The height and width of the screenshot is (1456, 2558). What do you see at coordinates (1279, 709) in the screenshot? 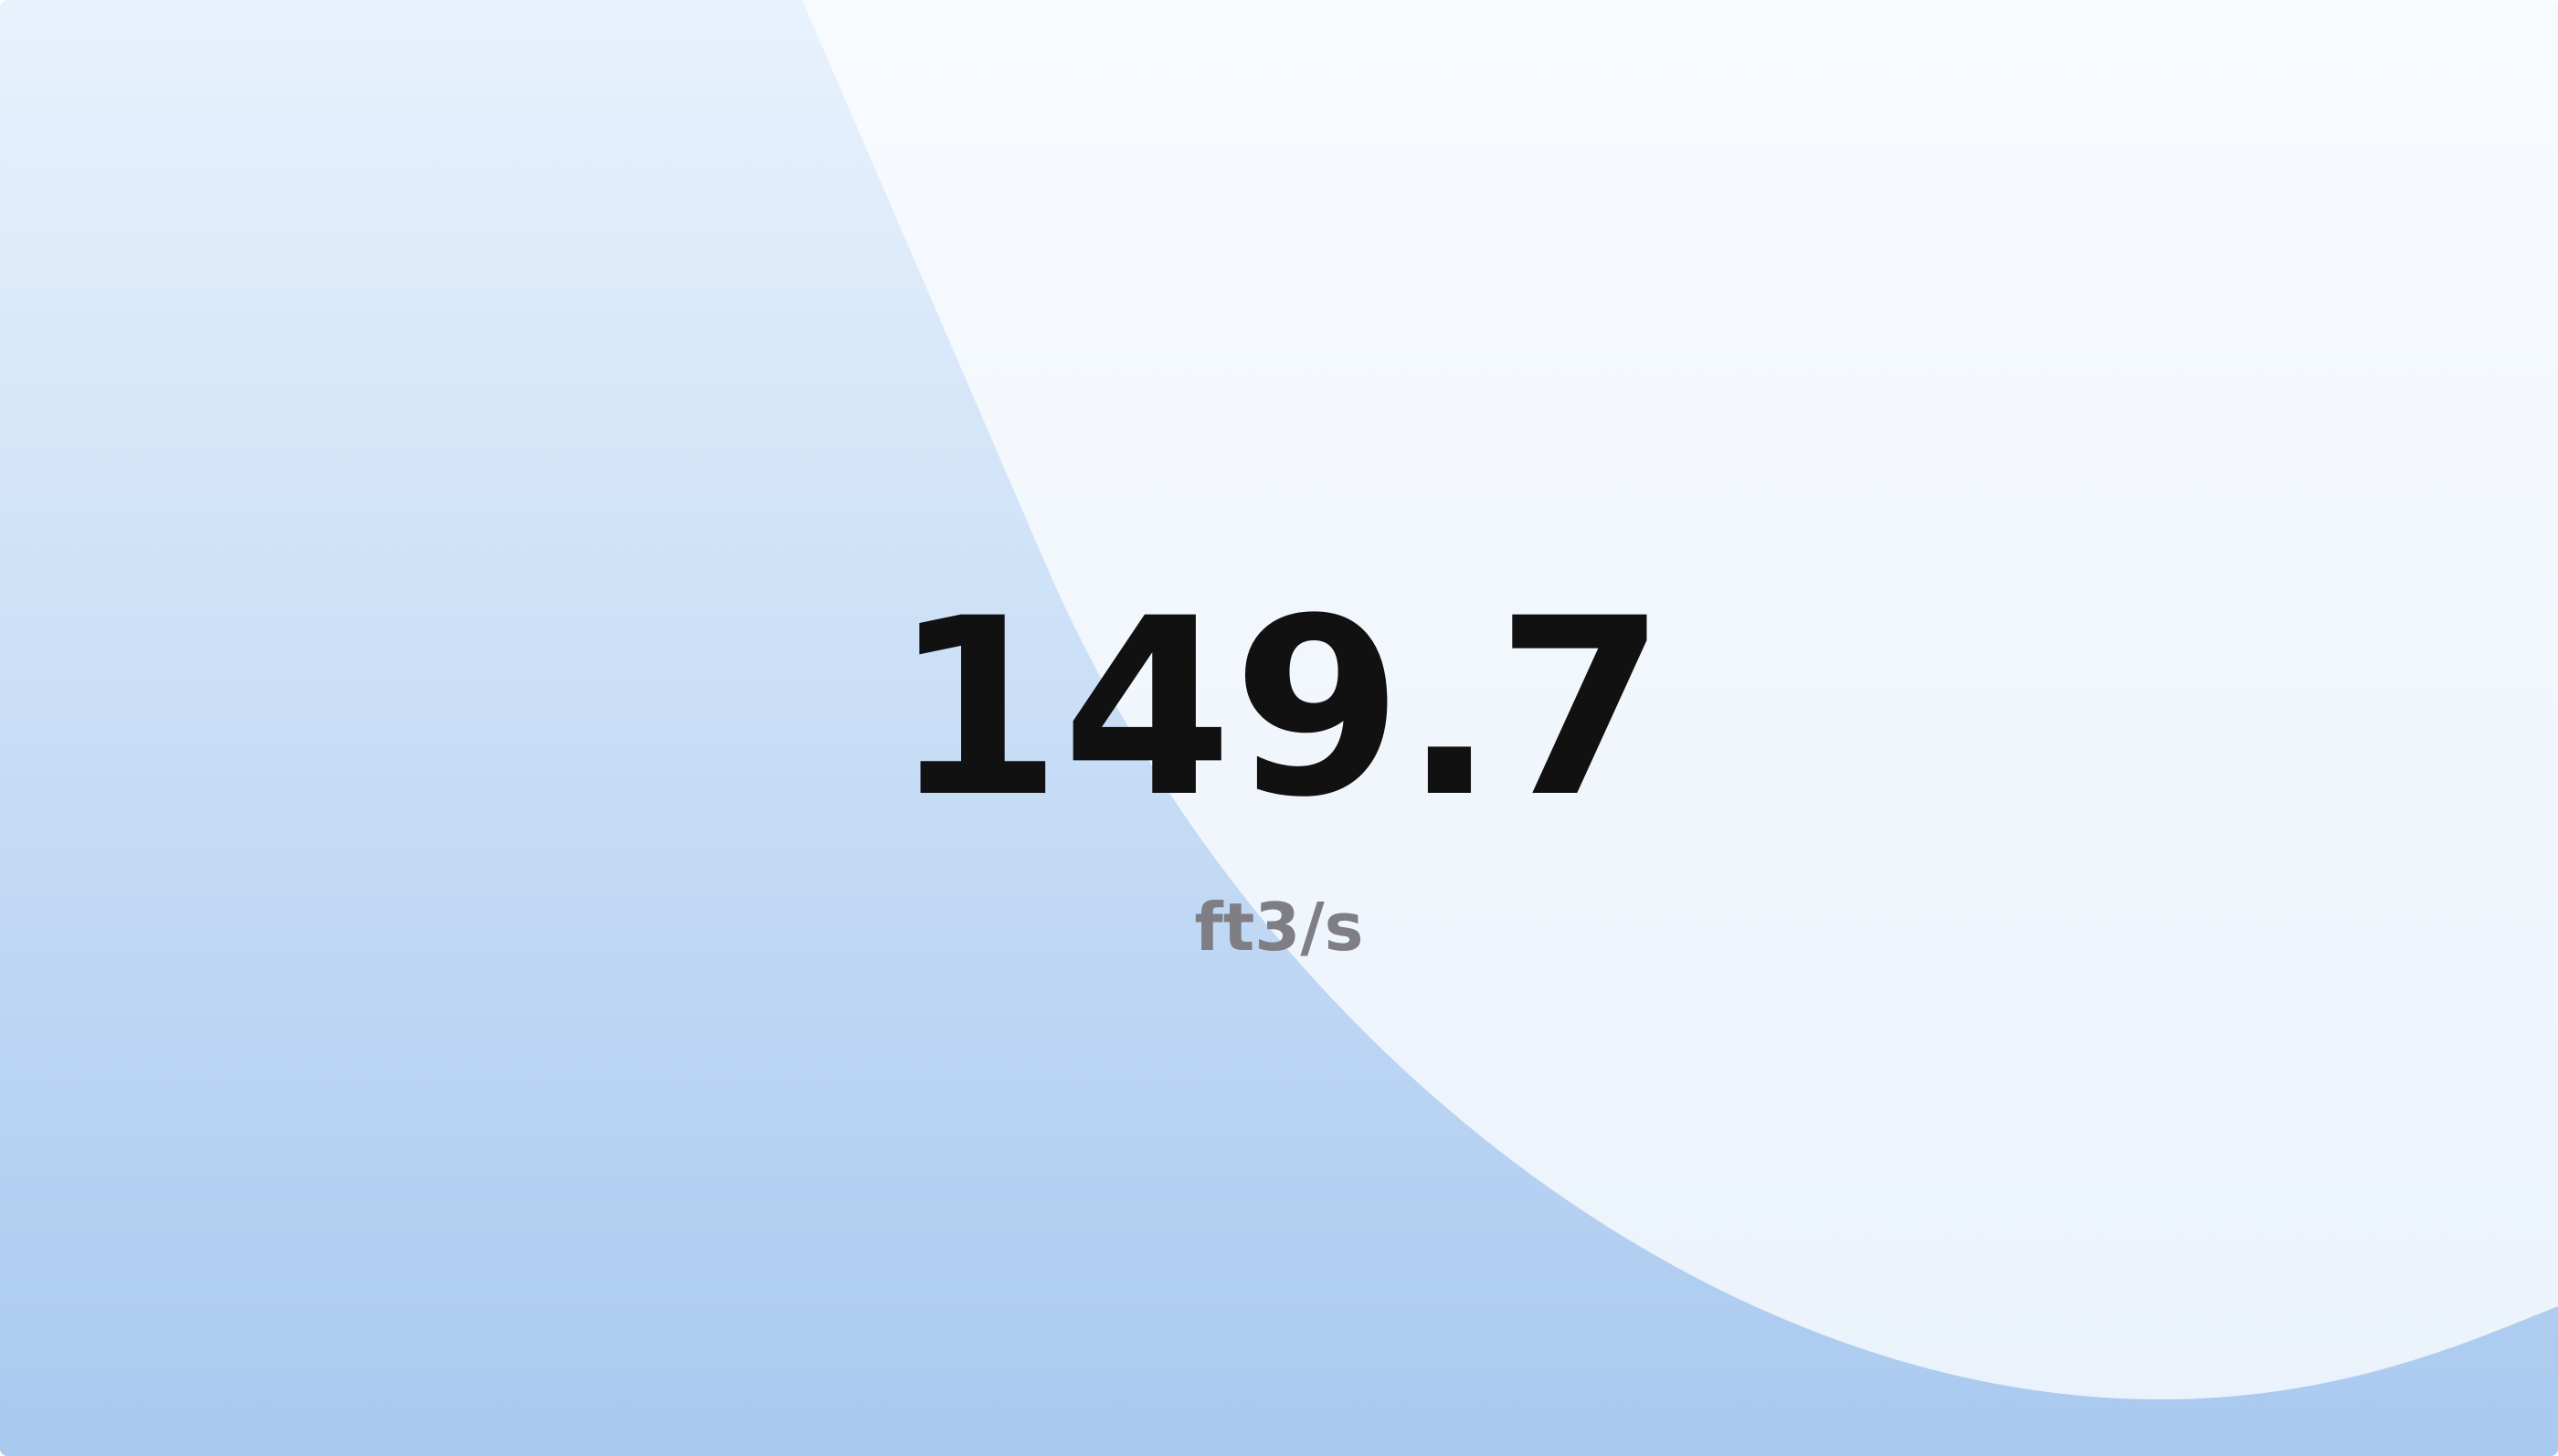
I see `stat-value: 149.7` at bounding box center [1279, 709].